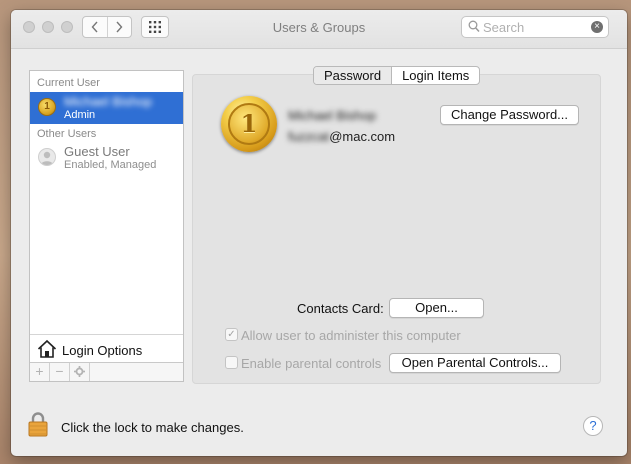 The height and width of the screenshot is (464, 631). What do you see at coordinates (60, 372) in the screenshot?
I see `remove-user-button: −` at bounding box center [60, 372].